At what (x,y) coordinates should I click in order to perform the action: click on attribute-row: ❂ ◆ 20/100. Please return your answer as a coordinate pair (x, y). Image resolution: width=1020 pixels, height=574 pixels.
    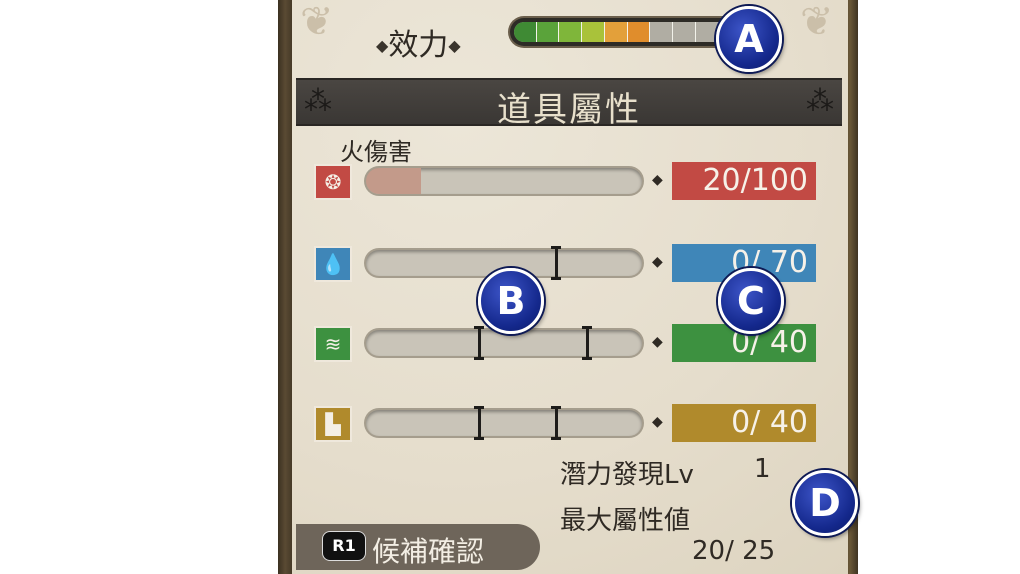
    Looking at the image, I should click on (569, 182).